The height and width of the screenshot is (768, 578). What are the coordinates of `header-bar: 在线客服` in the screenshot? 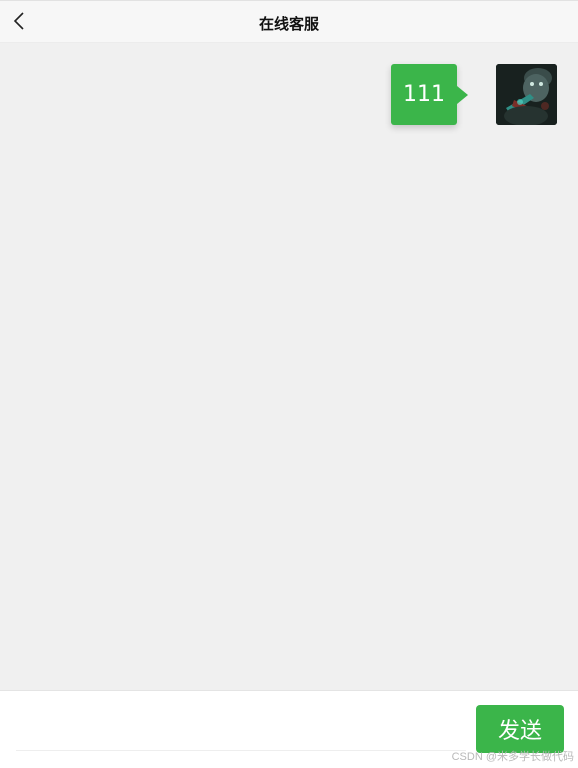 It's located at (289, 21).